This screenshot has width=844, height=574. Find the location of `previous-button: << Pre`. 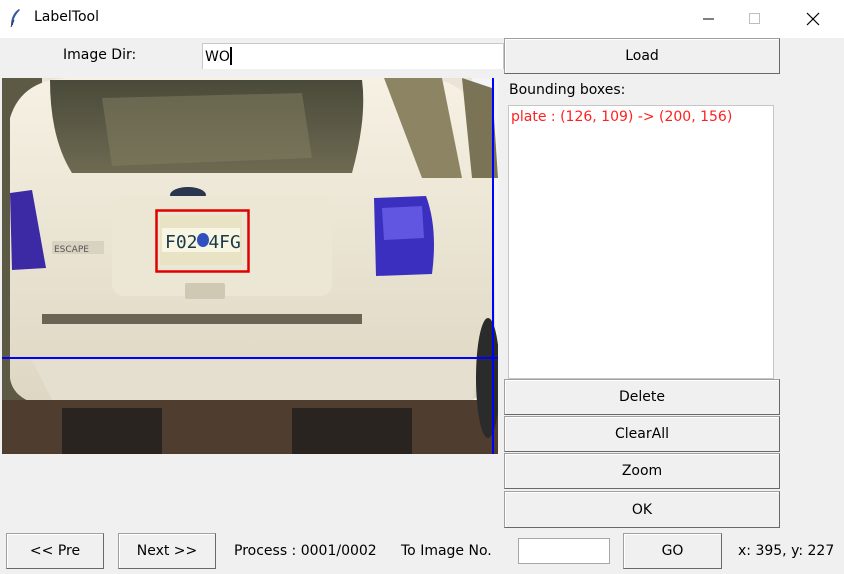

previous-button: << Pre is located at coordinates (55, 551).